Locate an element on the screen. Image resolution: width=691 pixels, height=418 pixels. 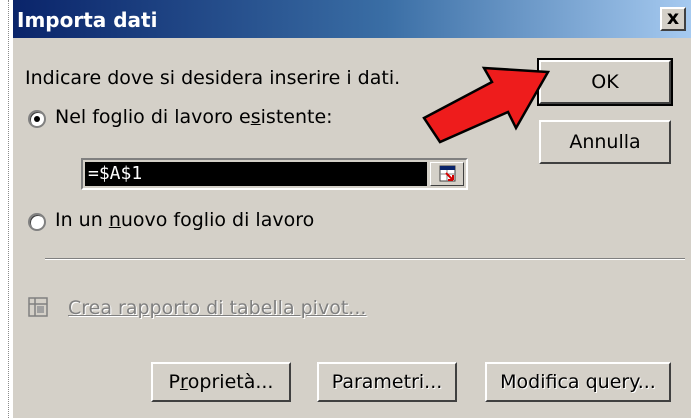
accelerator-key: n is located at coordinates (114, 220).